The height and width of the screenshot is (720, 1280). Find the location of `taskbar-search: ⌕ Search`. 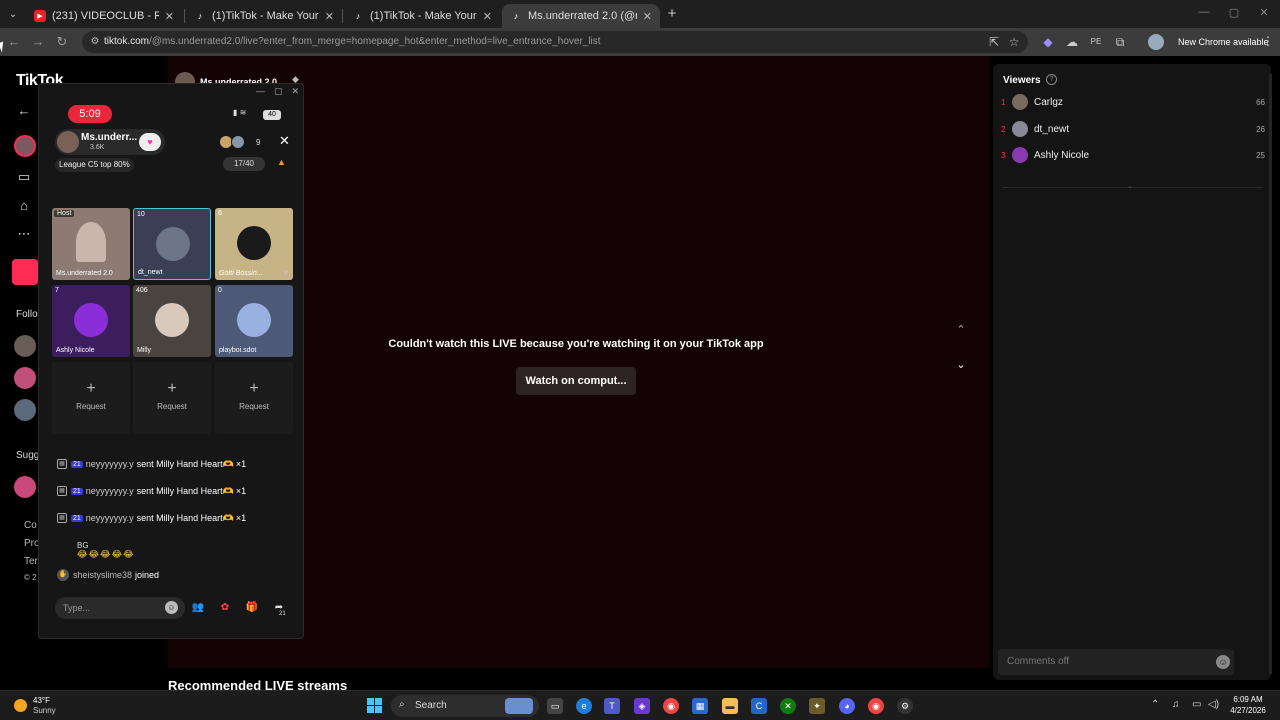

taskbar-search: ⌕ Search is located at coordinates (465, 706).